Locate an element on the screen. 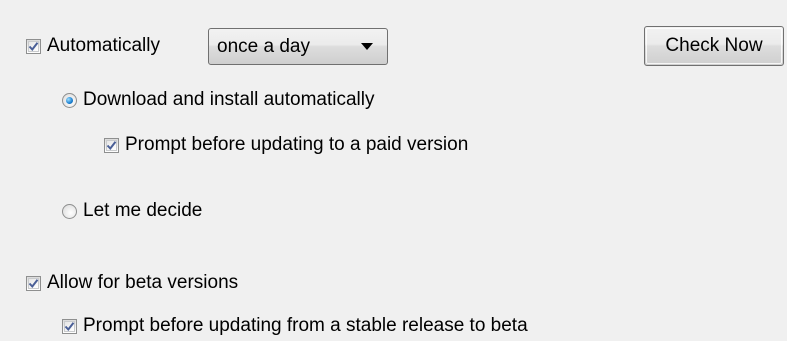 The height and width of the screenshot is (355, 796). prompt-paid-label: Prompt before updating to a paid version is located at coordinates (297, 144).